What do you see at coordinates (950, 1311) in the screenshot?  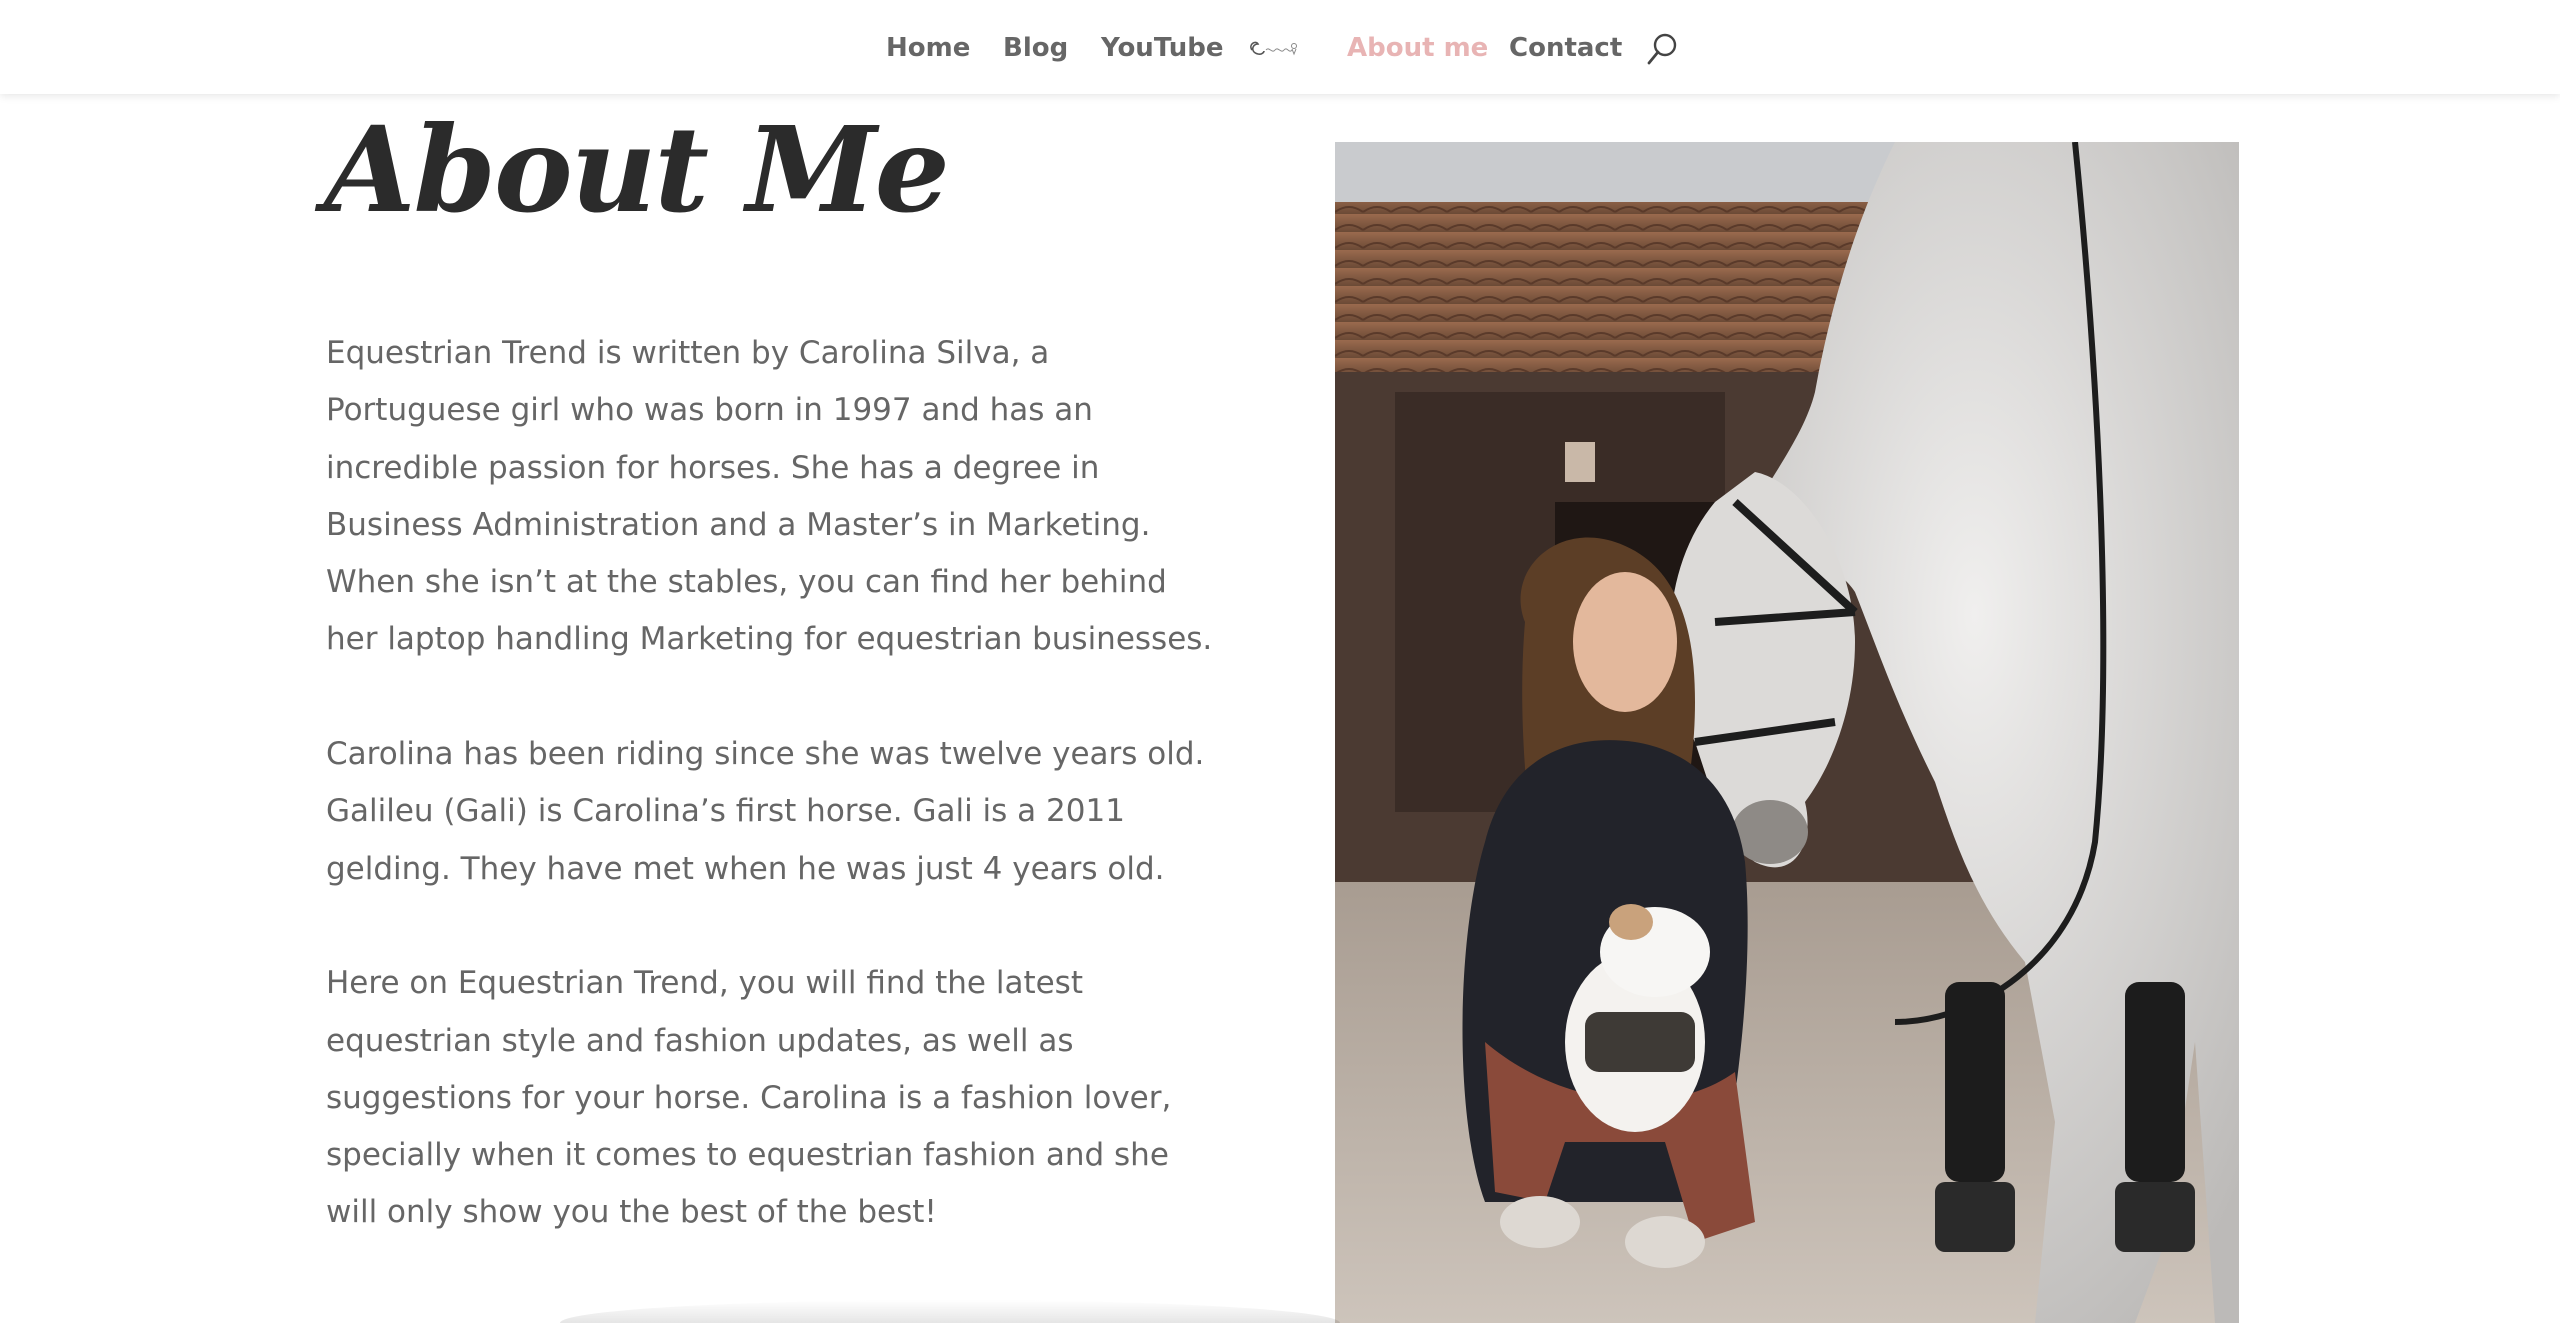 I see `footer-shadow` at bounding box center [950, 1311].